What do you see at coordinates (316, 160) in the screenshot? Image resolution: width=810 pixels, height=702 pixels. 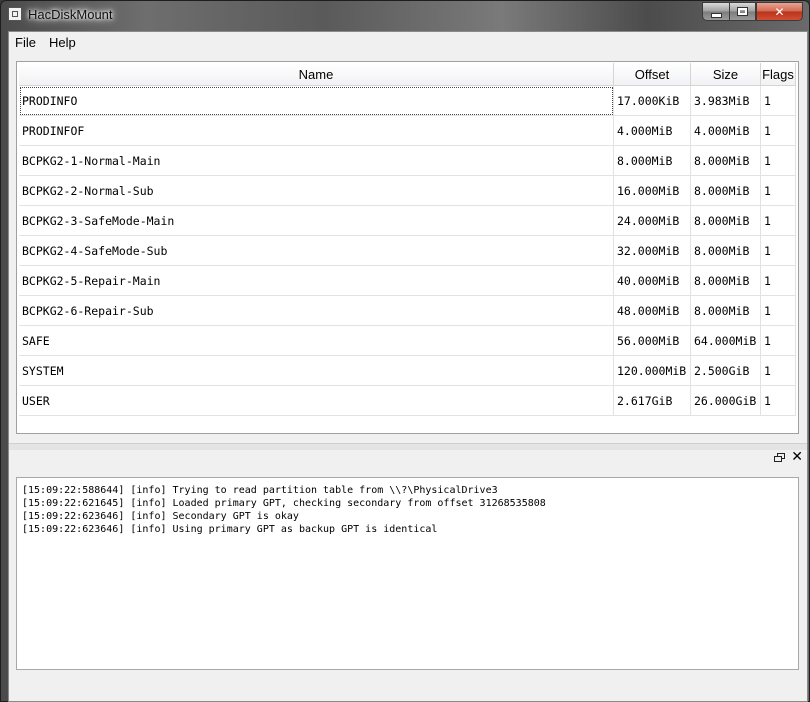 I see `cell-name: BCPKG2-1-Normal-Main` at bounding box center [316, 160].